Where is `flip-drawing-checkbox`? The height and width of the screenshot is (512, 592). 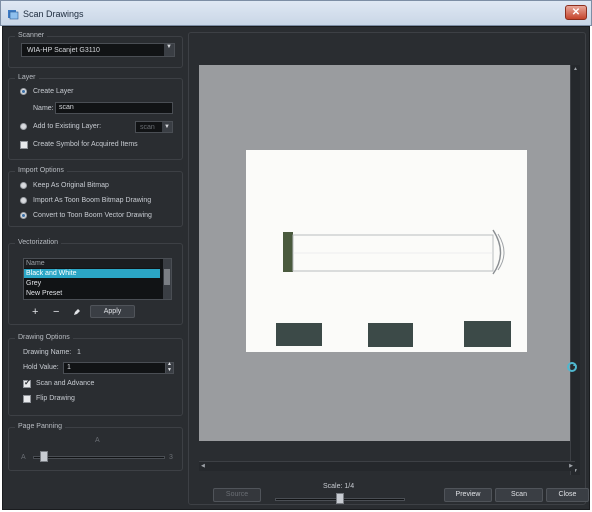
flip-drawing-checkbox is located at coordinates (27, 399).